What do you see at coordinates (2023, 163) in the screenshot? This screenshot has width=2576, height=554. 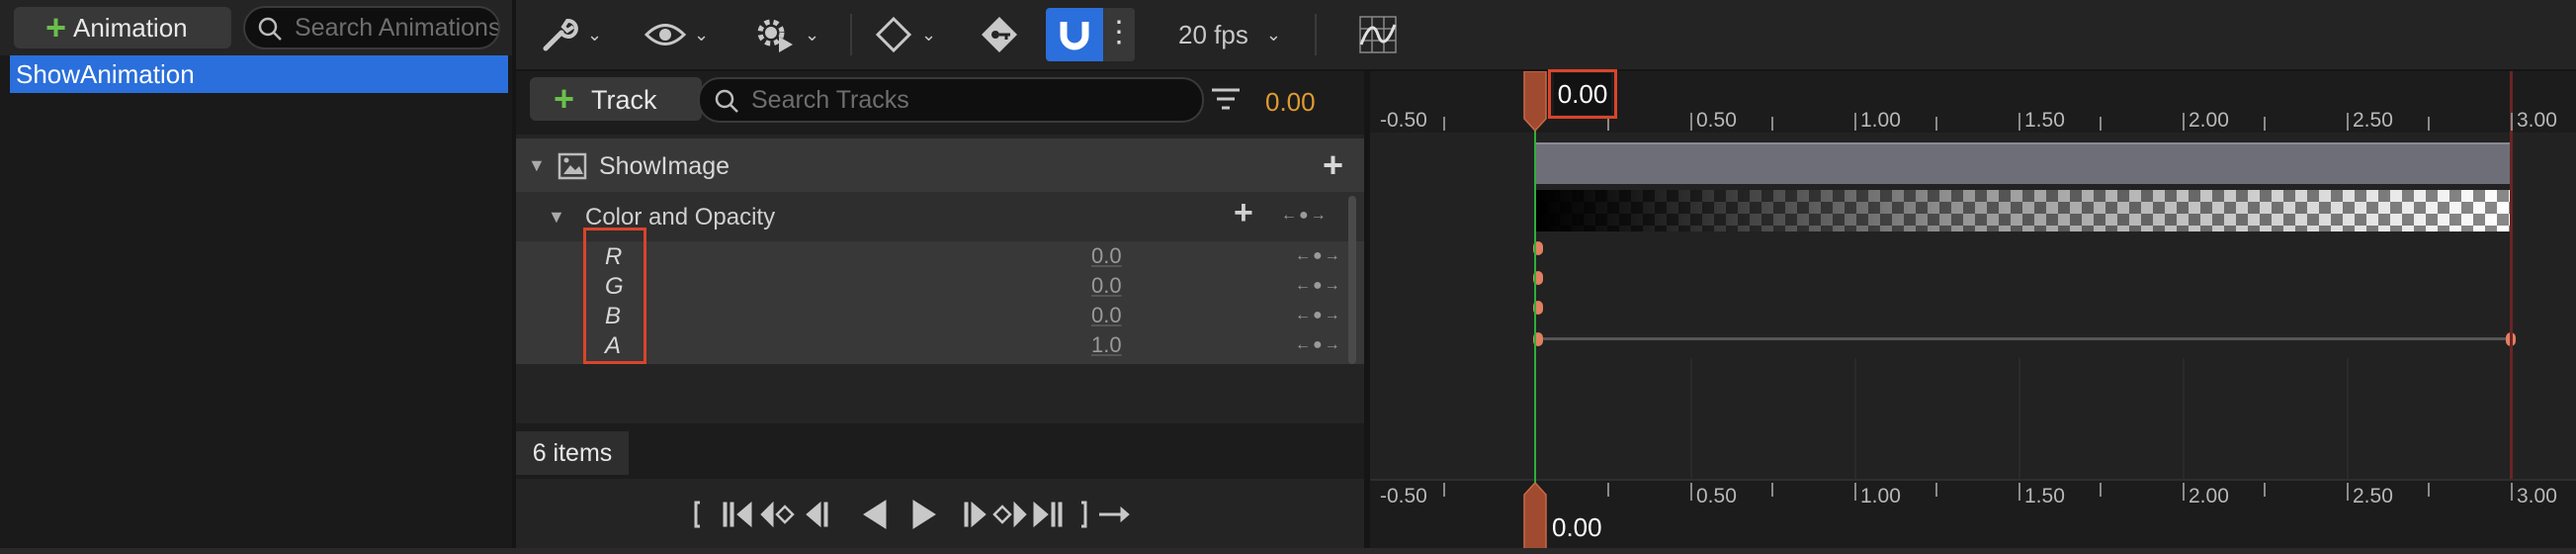 I see `widget-section-bar` at bounding box center [2023, 163].